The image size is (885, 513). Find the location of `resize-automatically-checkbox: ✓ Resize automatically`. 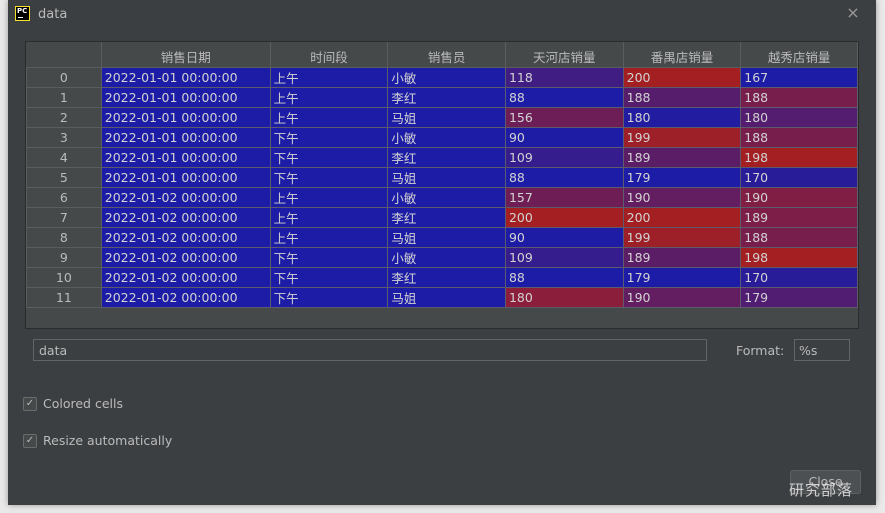

resize-automatically-checkbox: ✓ Resize automatically is located at coordinates (97, 440).